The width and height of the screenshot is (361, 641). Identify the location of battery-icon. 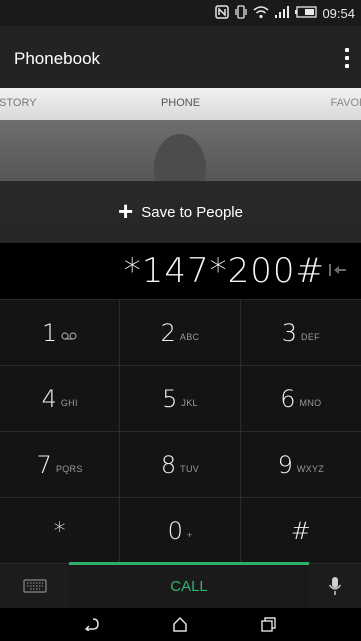
(306, 13).